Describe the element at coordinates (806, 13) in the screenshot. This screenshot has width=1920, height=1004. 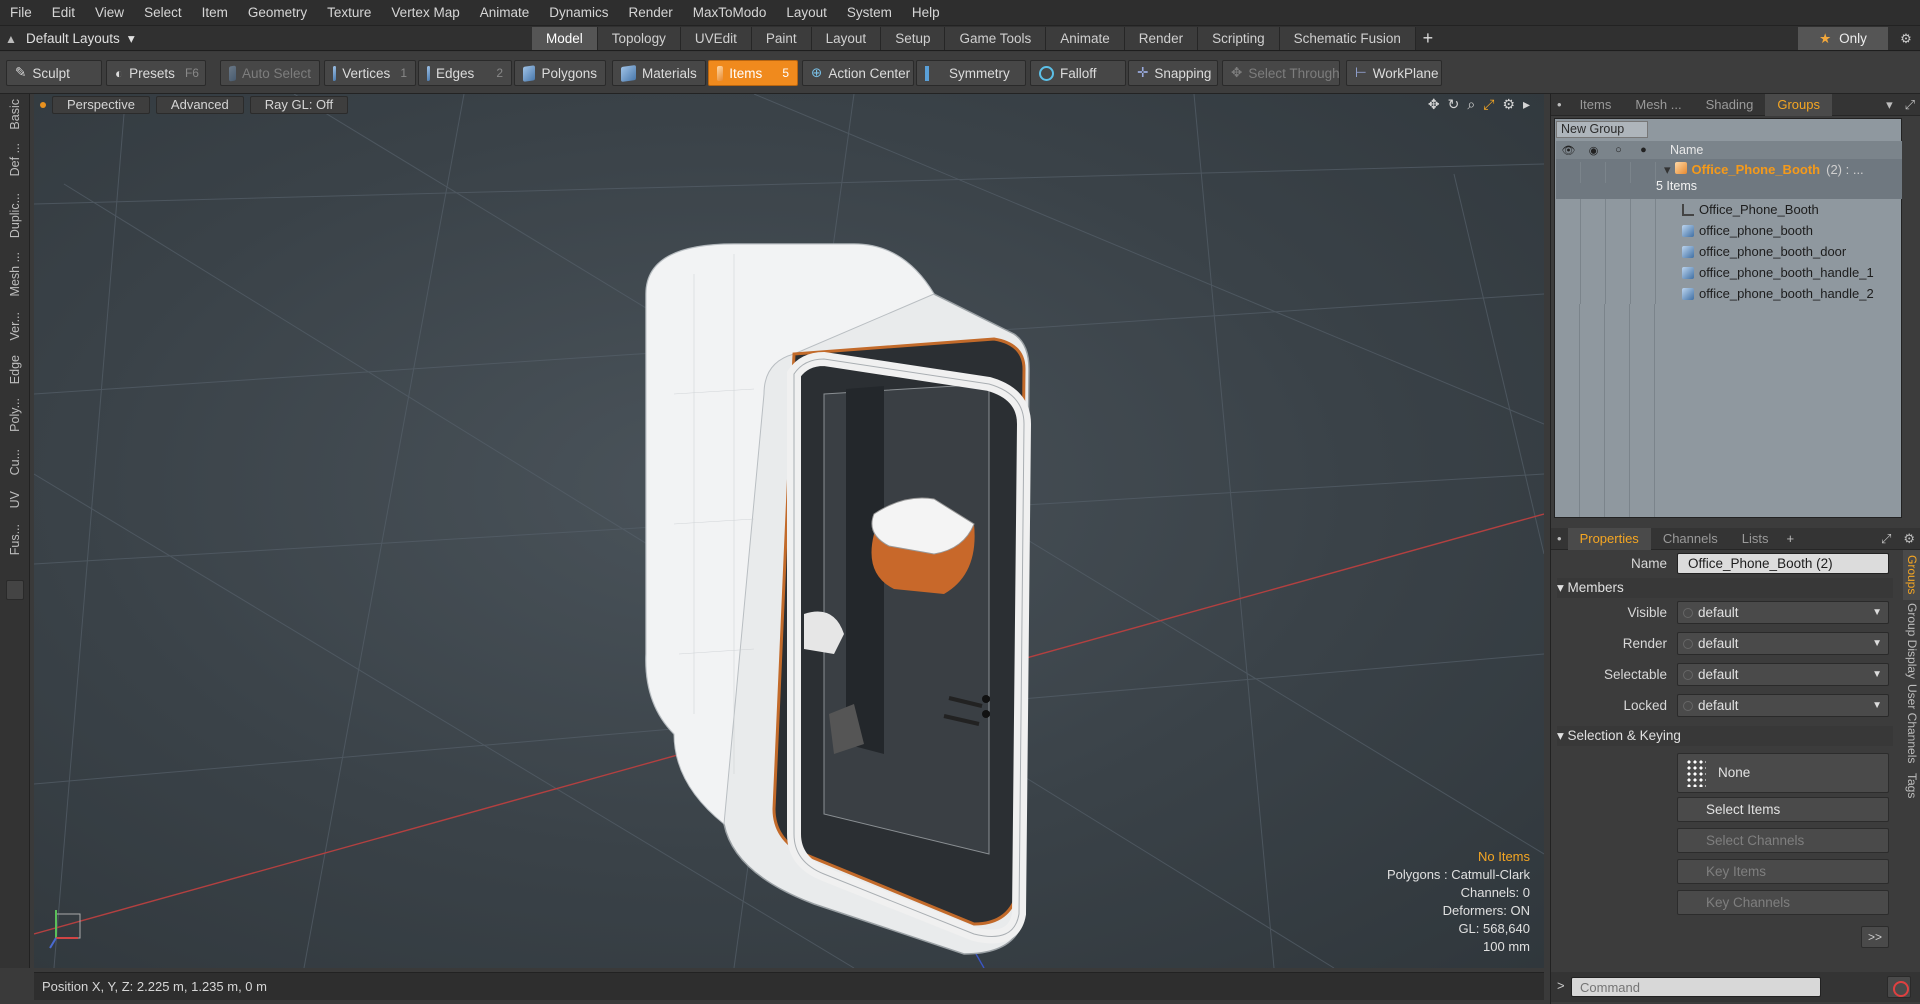
I see `menu-layout: Layout` at that location.